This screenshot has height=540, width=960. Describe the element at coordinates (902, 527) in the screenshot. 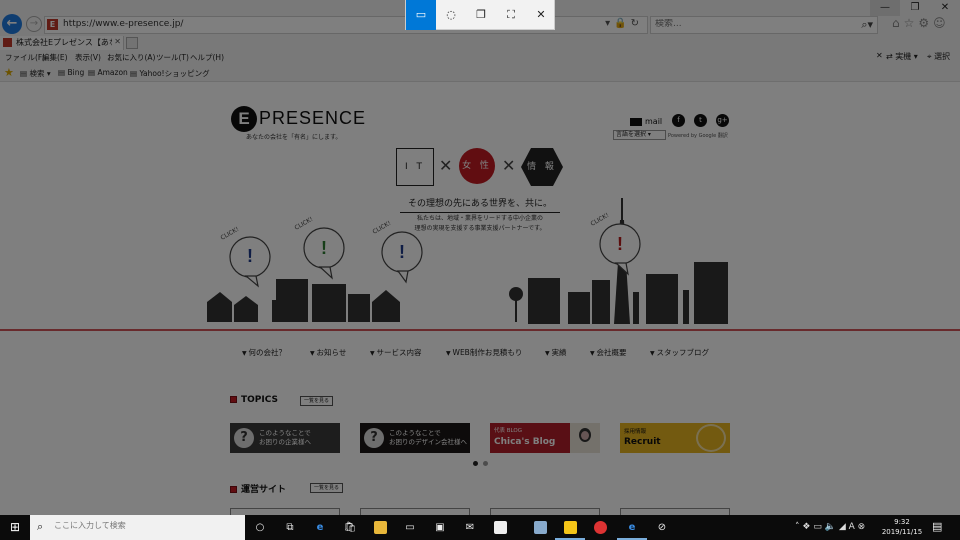

I see `system-clock: 9:32 2019/11/15` at that location.